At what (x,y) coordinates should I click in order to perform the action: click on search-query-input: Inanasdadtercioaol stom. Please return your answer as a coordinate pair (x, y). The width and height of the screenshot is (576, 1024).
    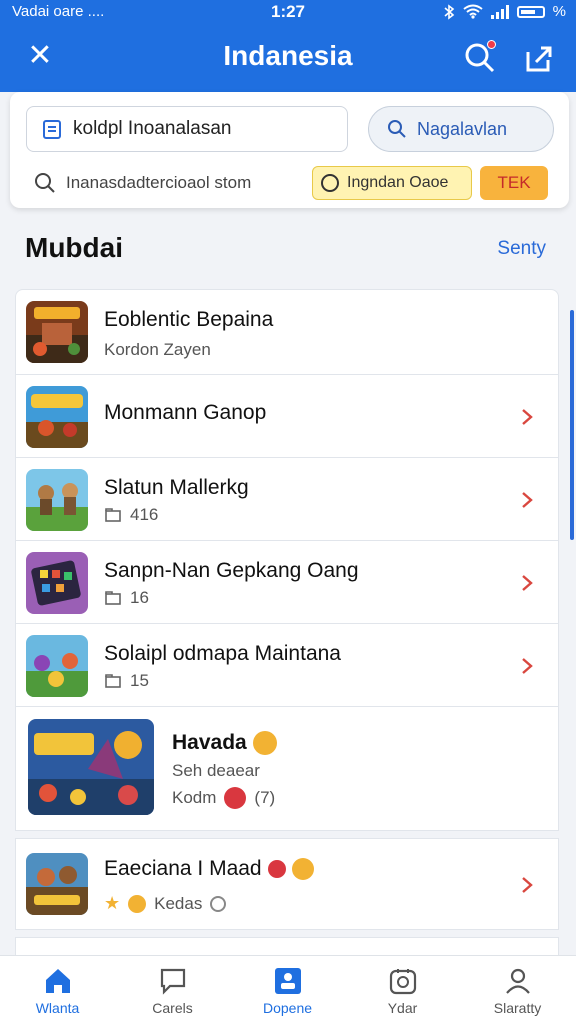
    Looking at the image, I should click on (164, 183).